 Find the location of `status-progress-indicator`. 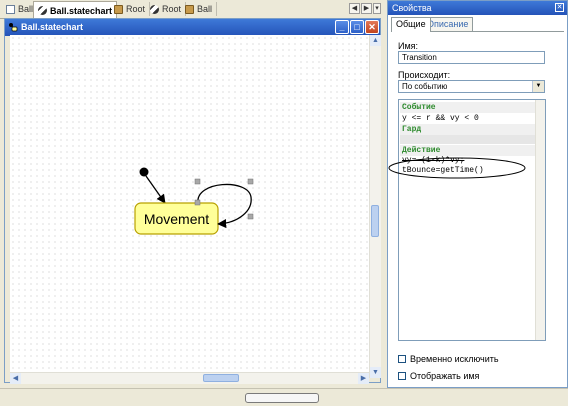

status-progress-indicator is located at coordinates (282, 398).